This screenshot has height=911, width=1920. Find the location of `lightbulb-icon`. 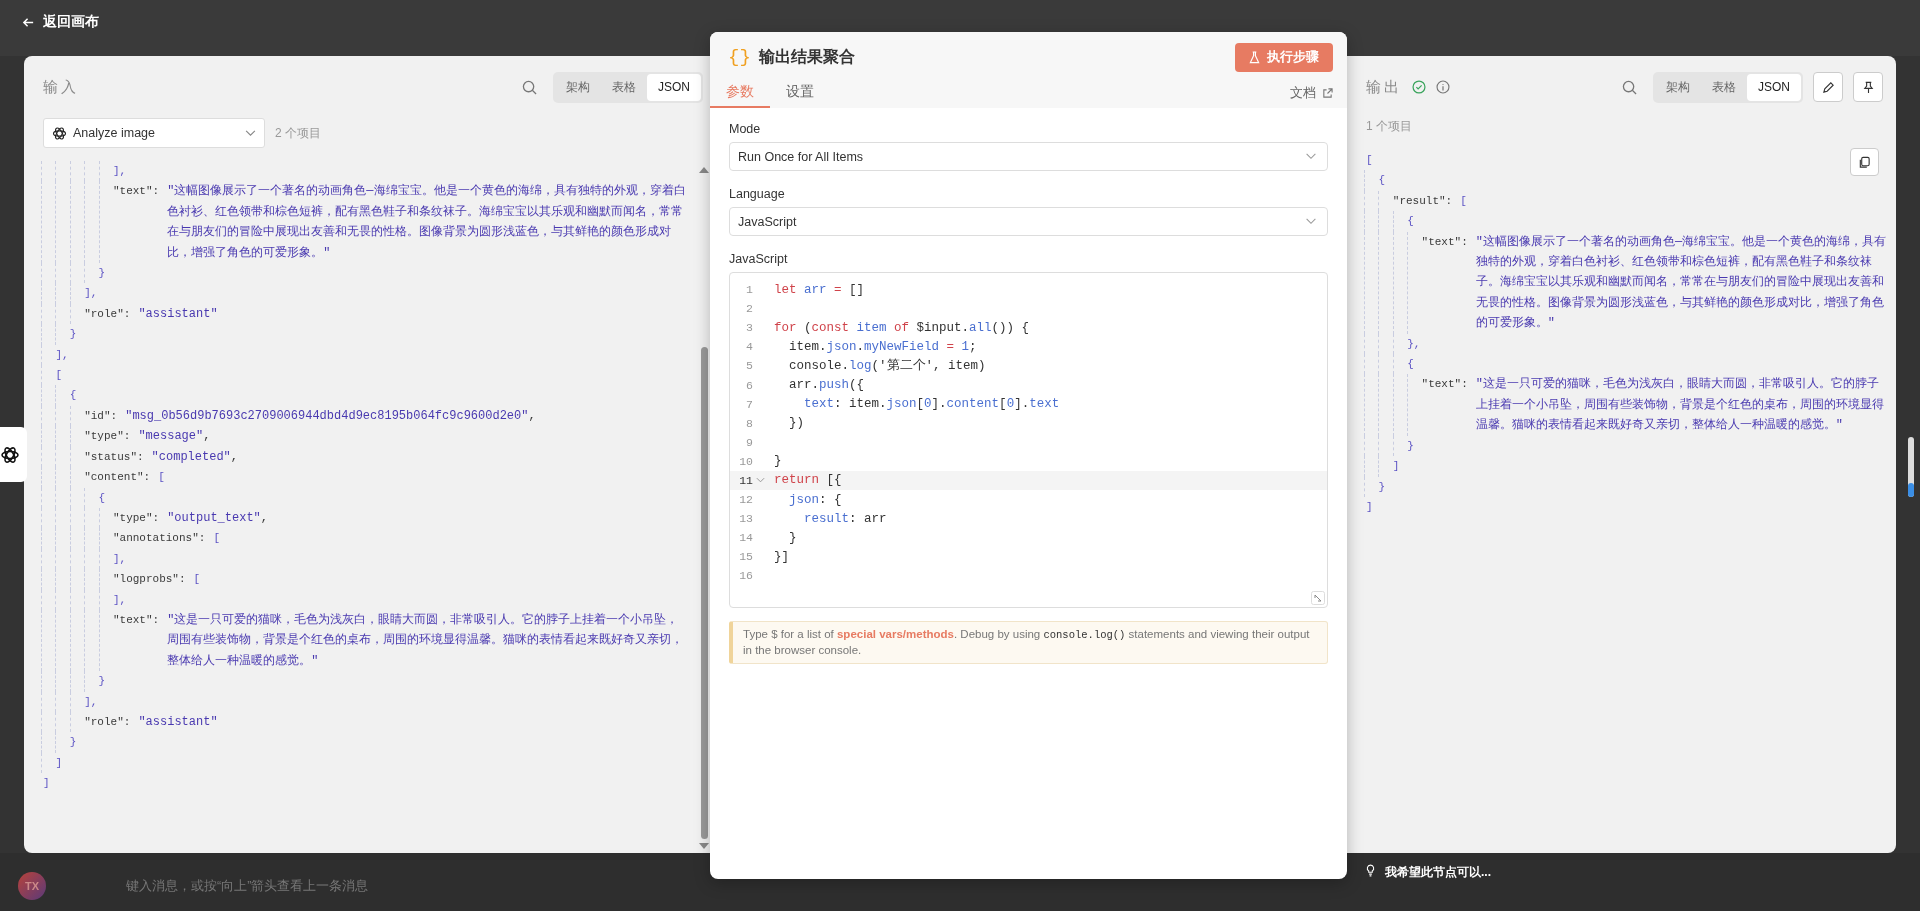

lightbulb-icon is located at coordinates (1370, 870).